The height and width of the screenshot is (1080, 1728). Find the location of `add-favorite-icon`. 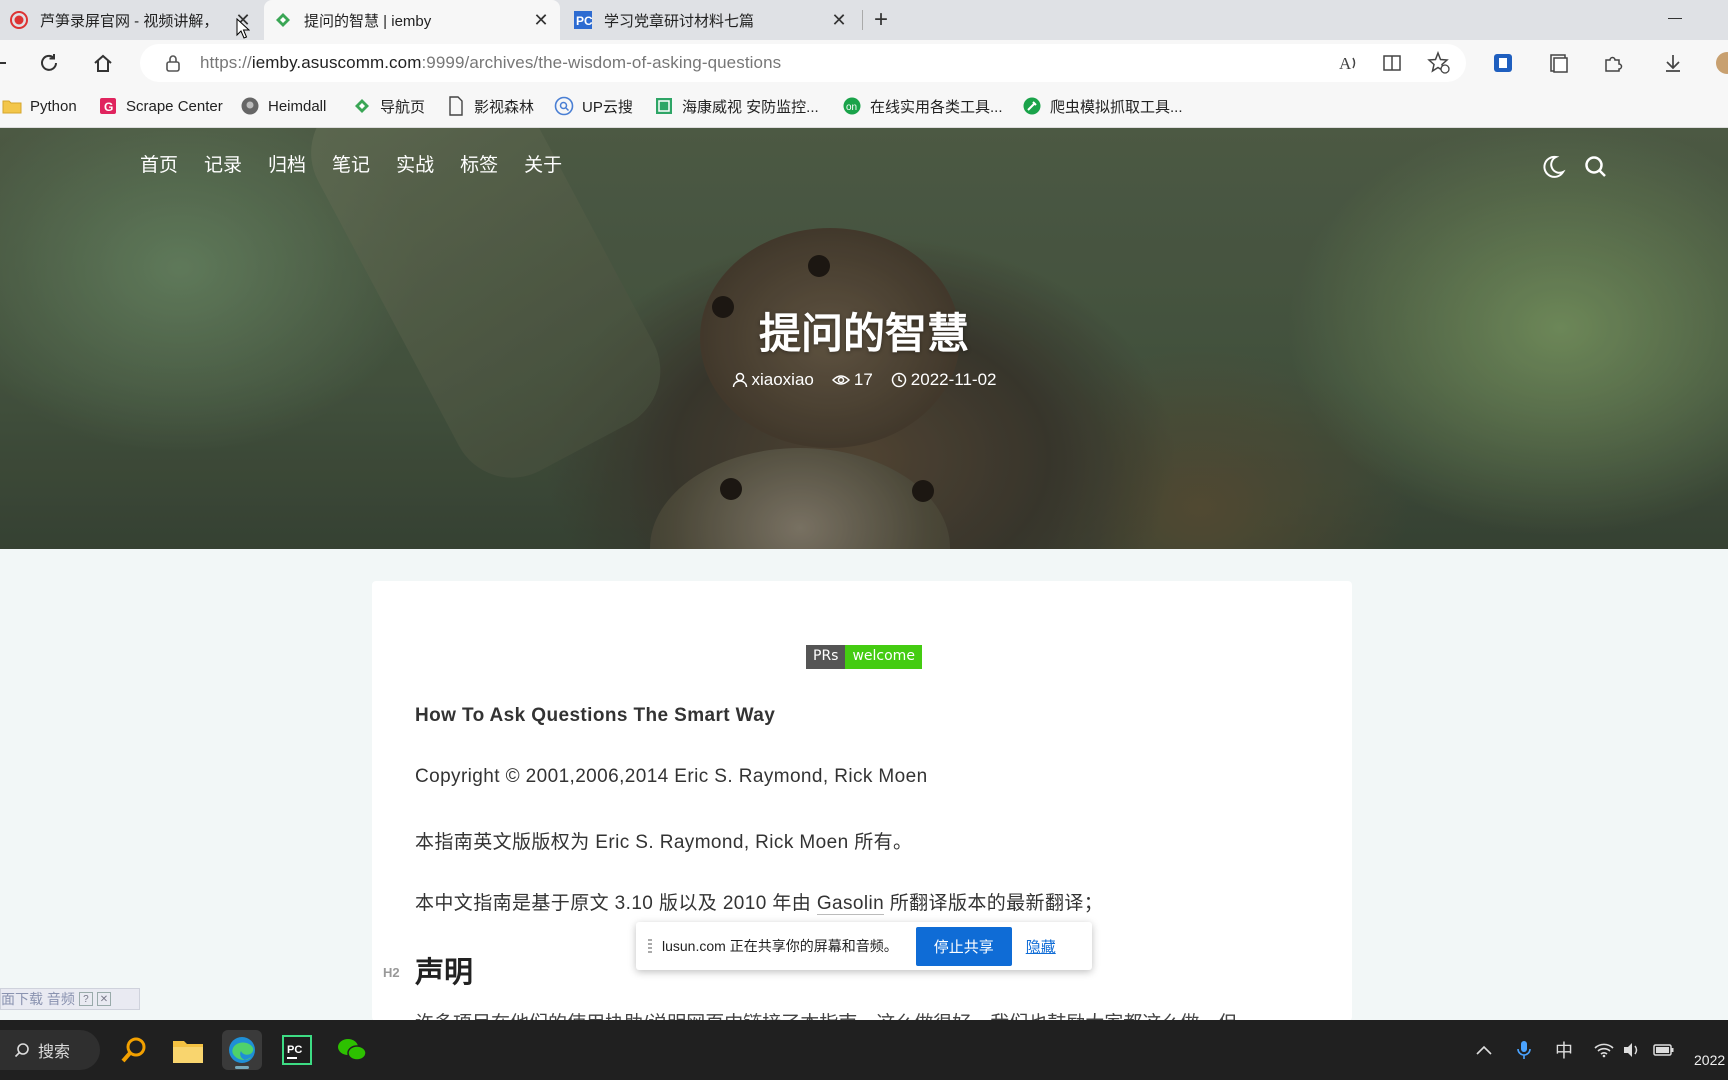

add-favorite-icon is located at coordinates (1439, 63).